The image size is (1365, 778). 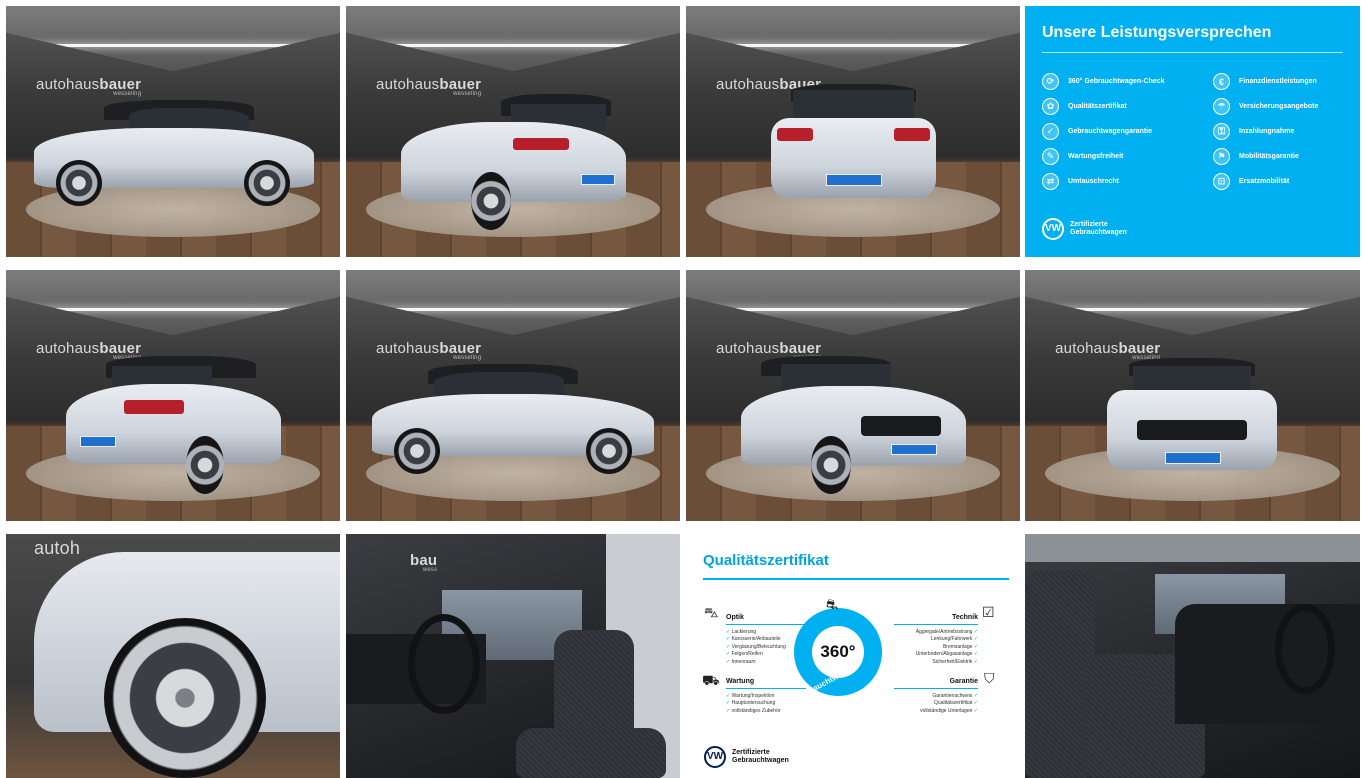 What do you see at coordinates (1221, 131) in the screenshot?
I see `trade-in-icon: ⚿` at bounding box center [1221, 131].